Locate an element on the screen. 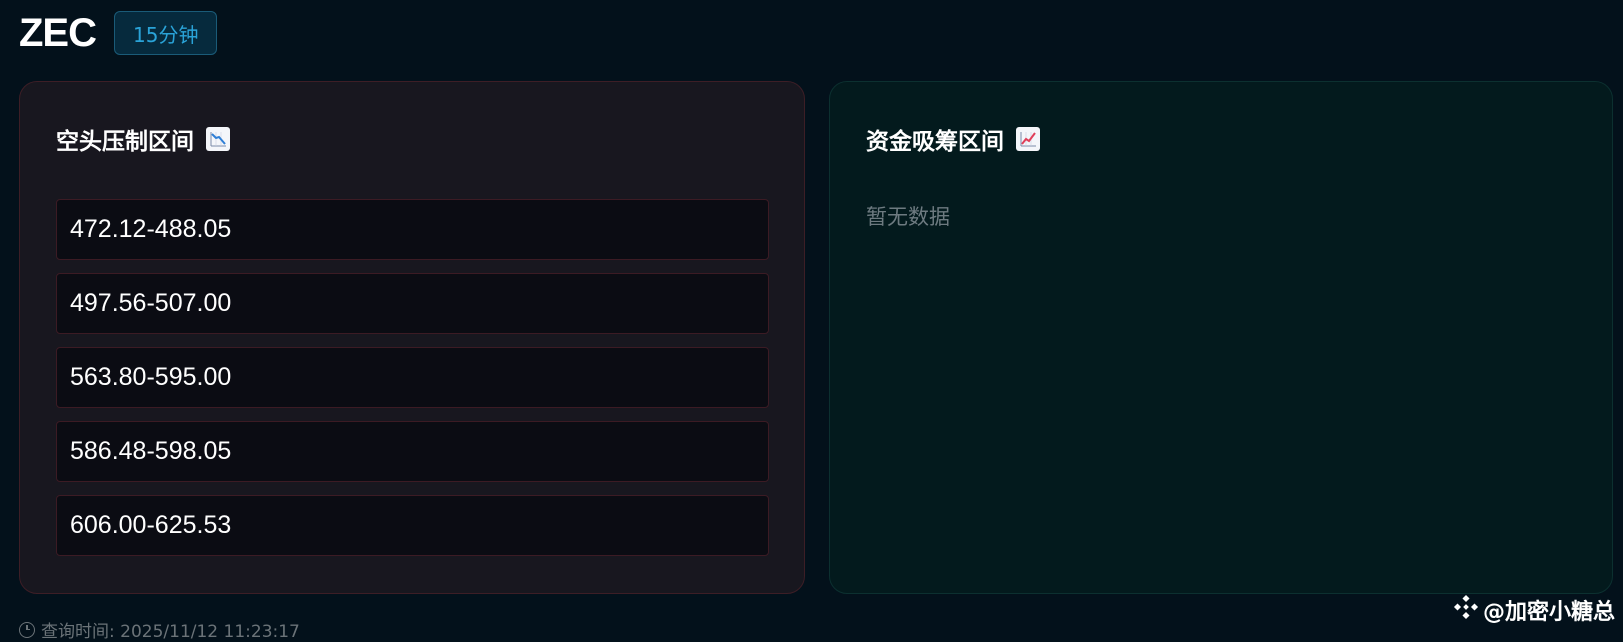 The height and width of the screenshot is (642, 1623). zone-item: 472.12-488.05 is located at coordinates (412, 229).